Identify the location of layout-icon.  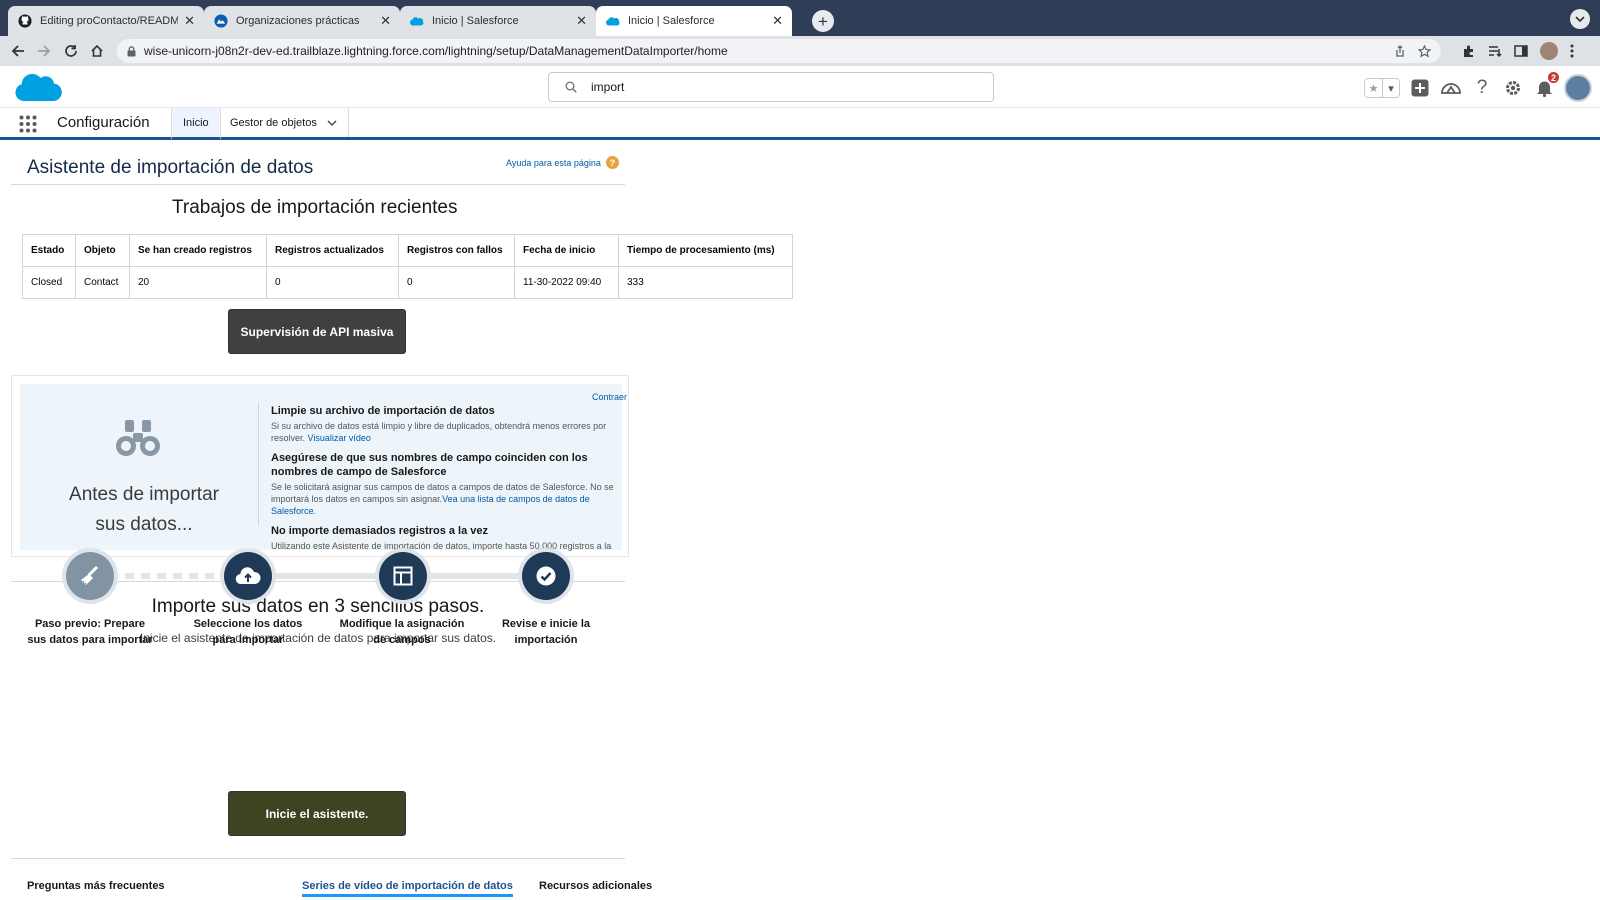
(403, 576).